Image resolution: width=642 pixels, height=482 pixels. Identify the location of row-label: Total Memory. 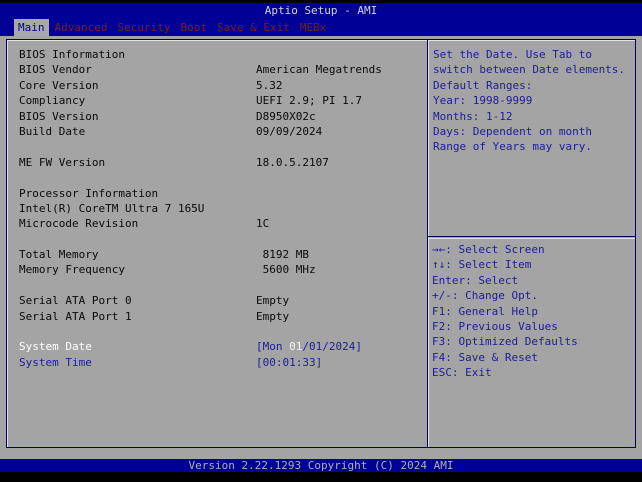
(59, 255).